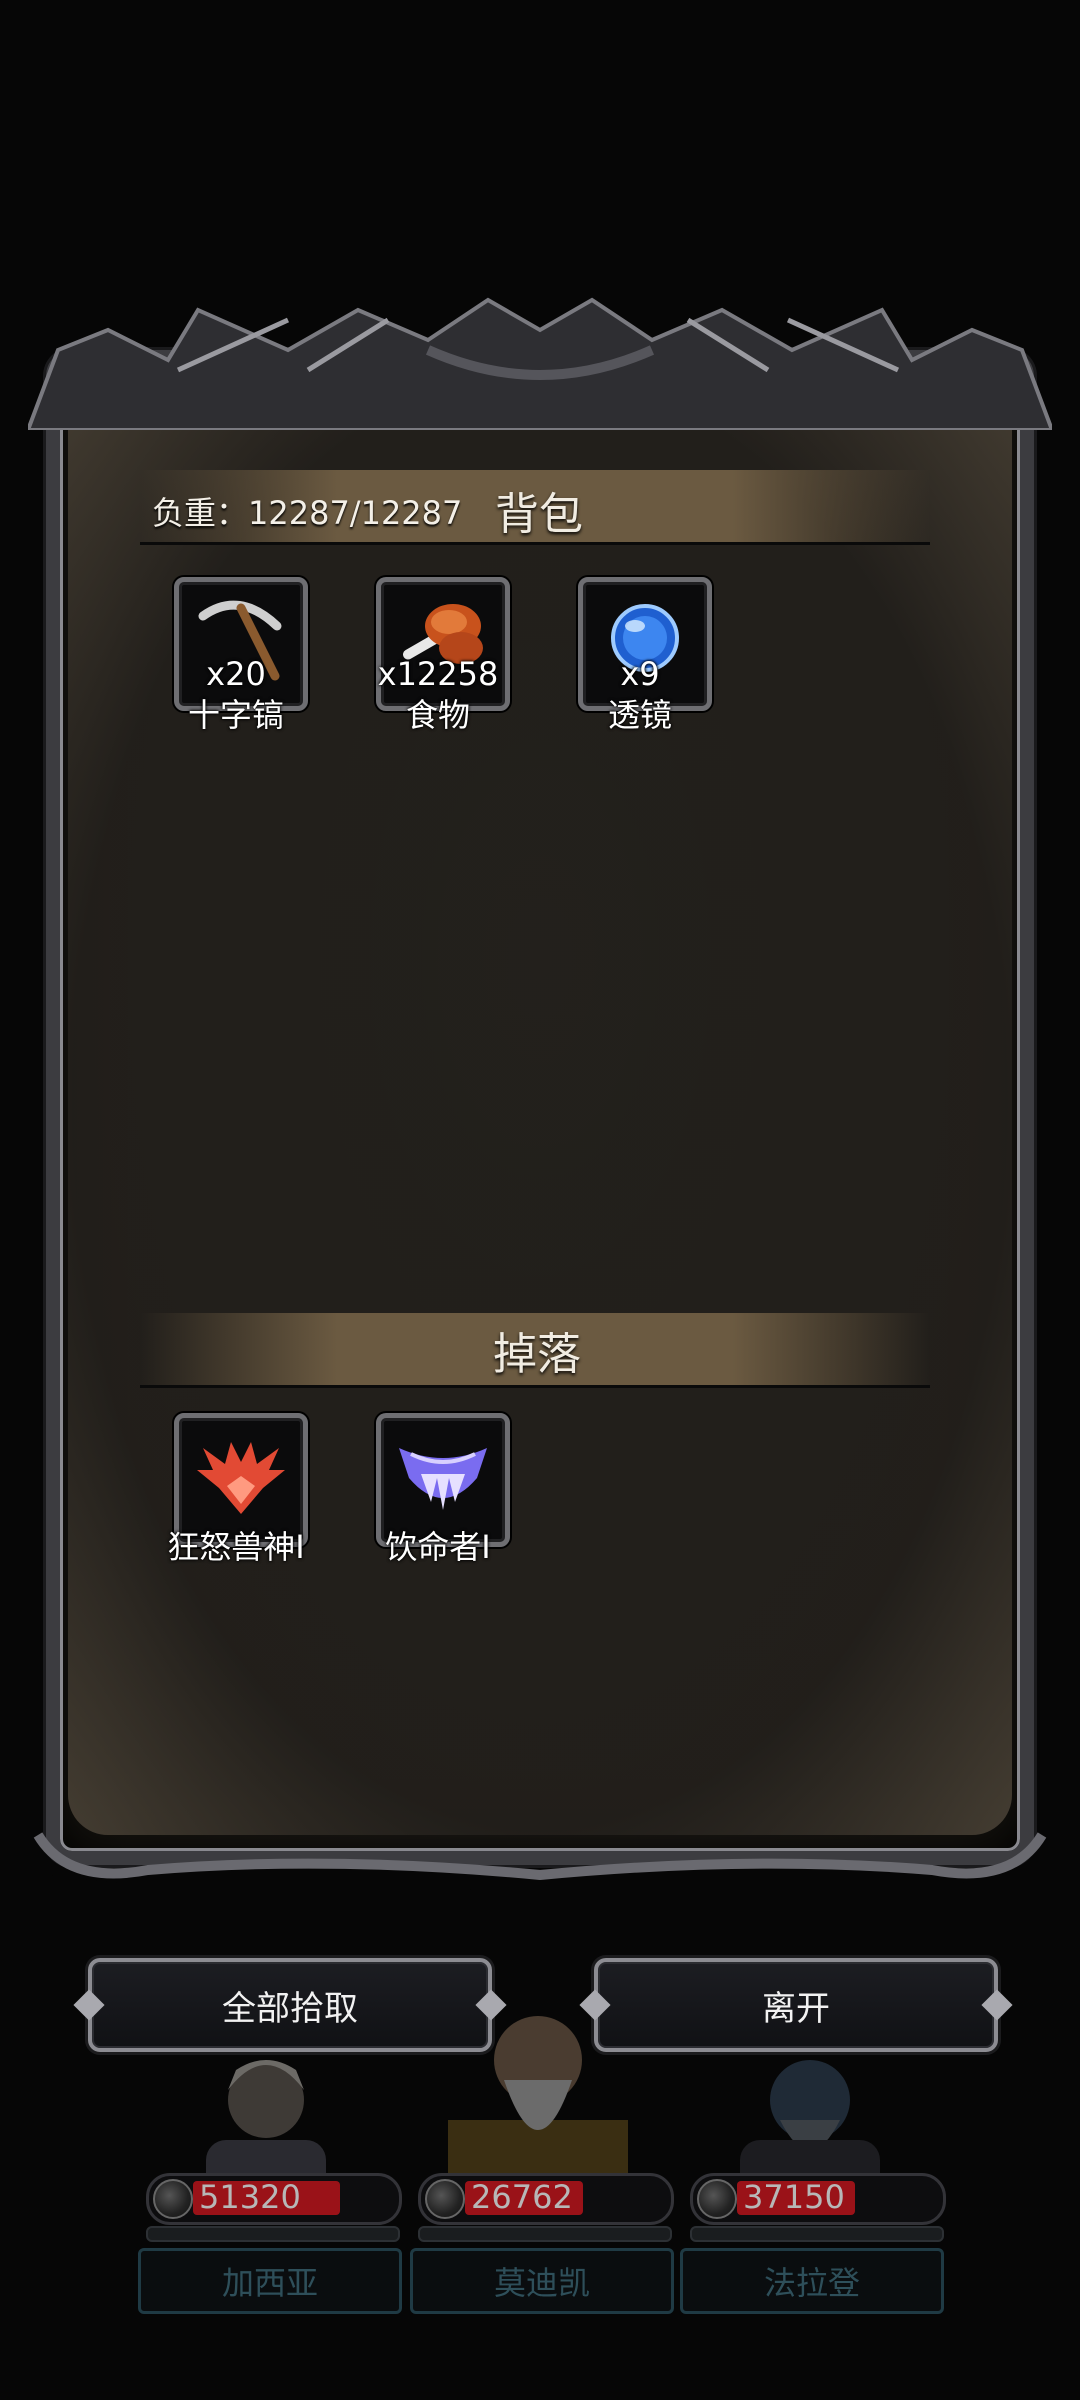  I want to click on ornate-top-crest, so click(540, 363).